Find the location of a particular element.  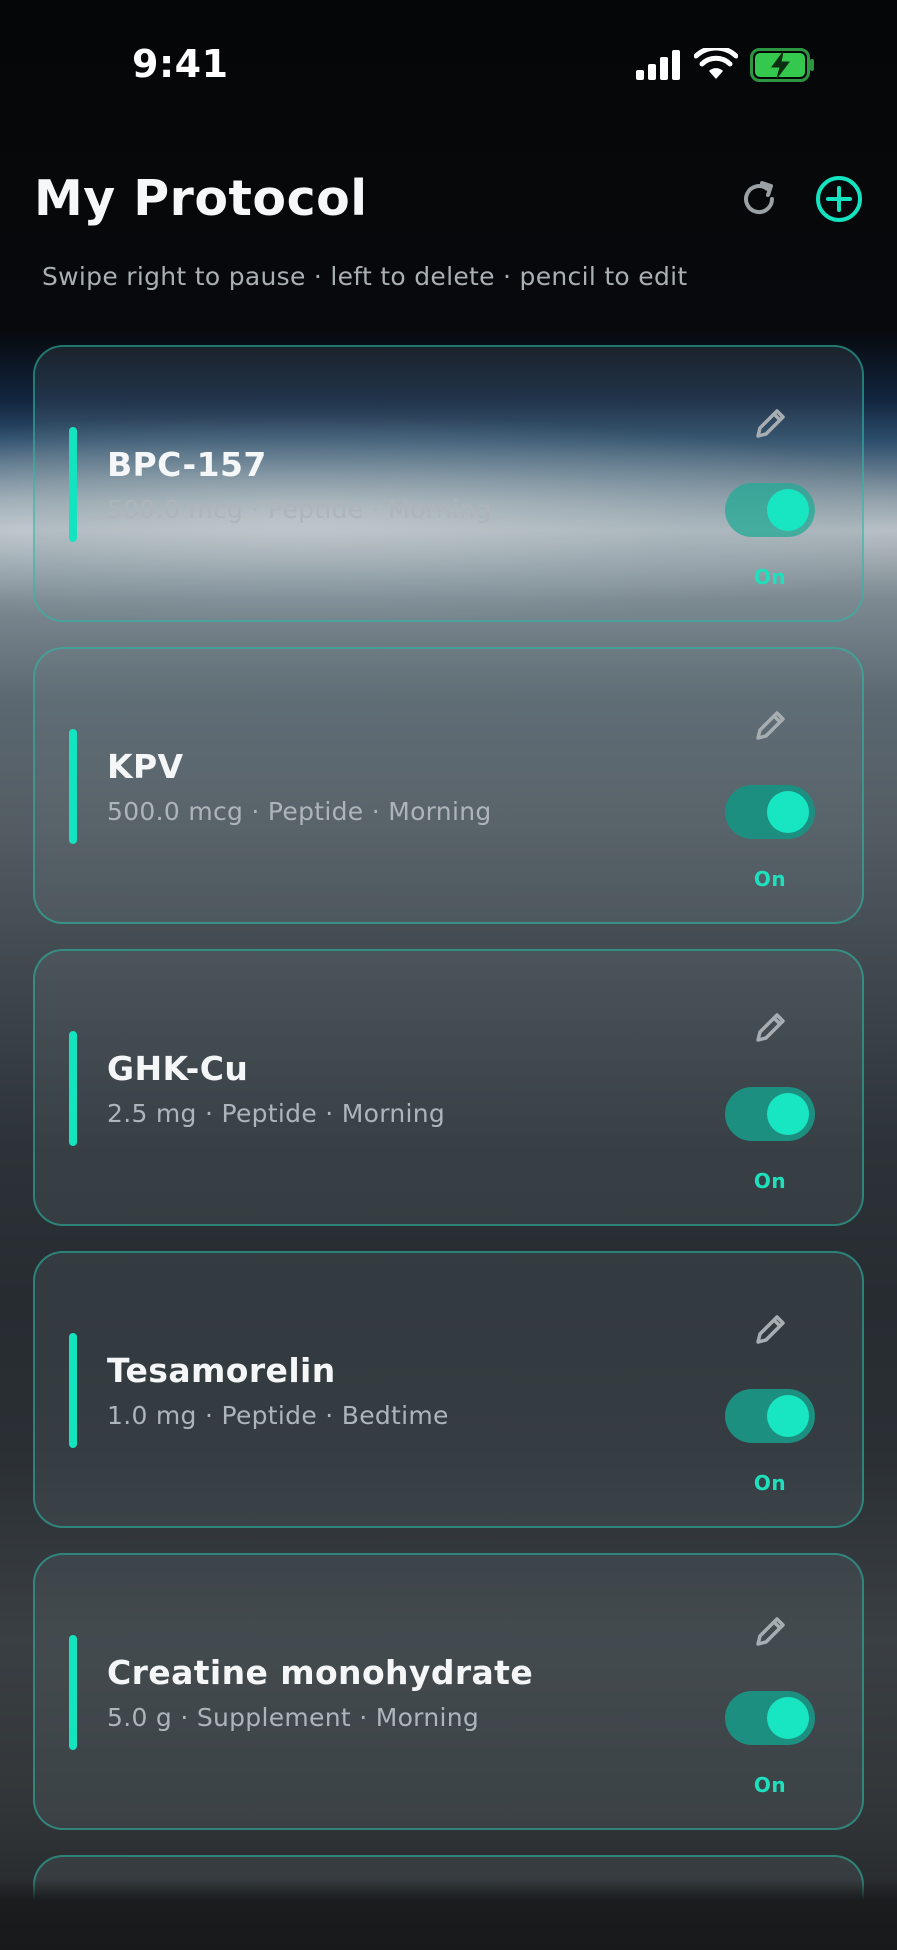

wifi-icon is located at coordinates (716, 63).